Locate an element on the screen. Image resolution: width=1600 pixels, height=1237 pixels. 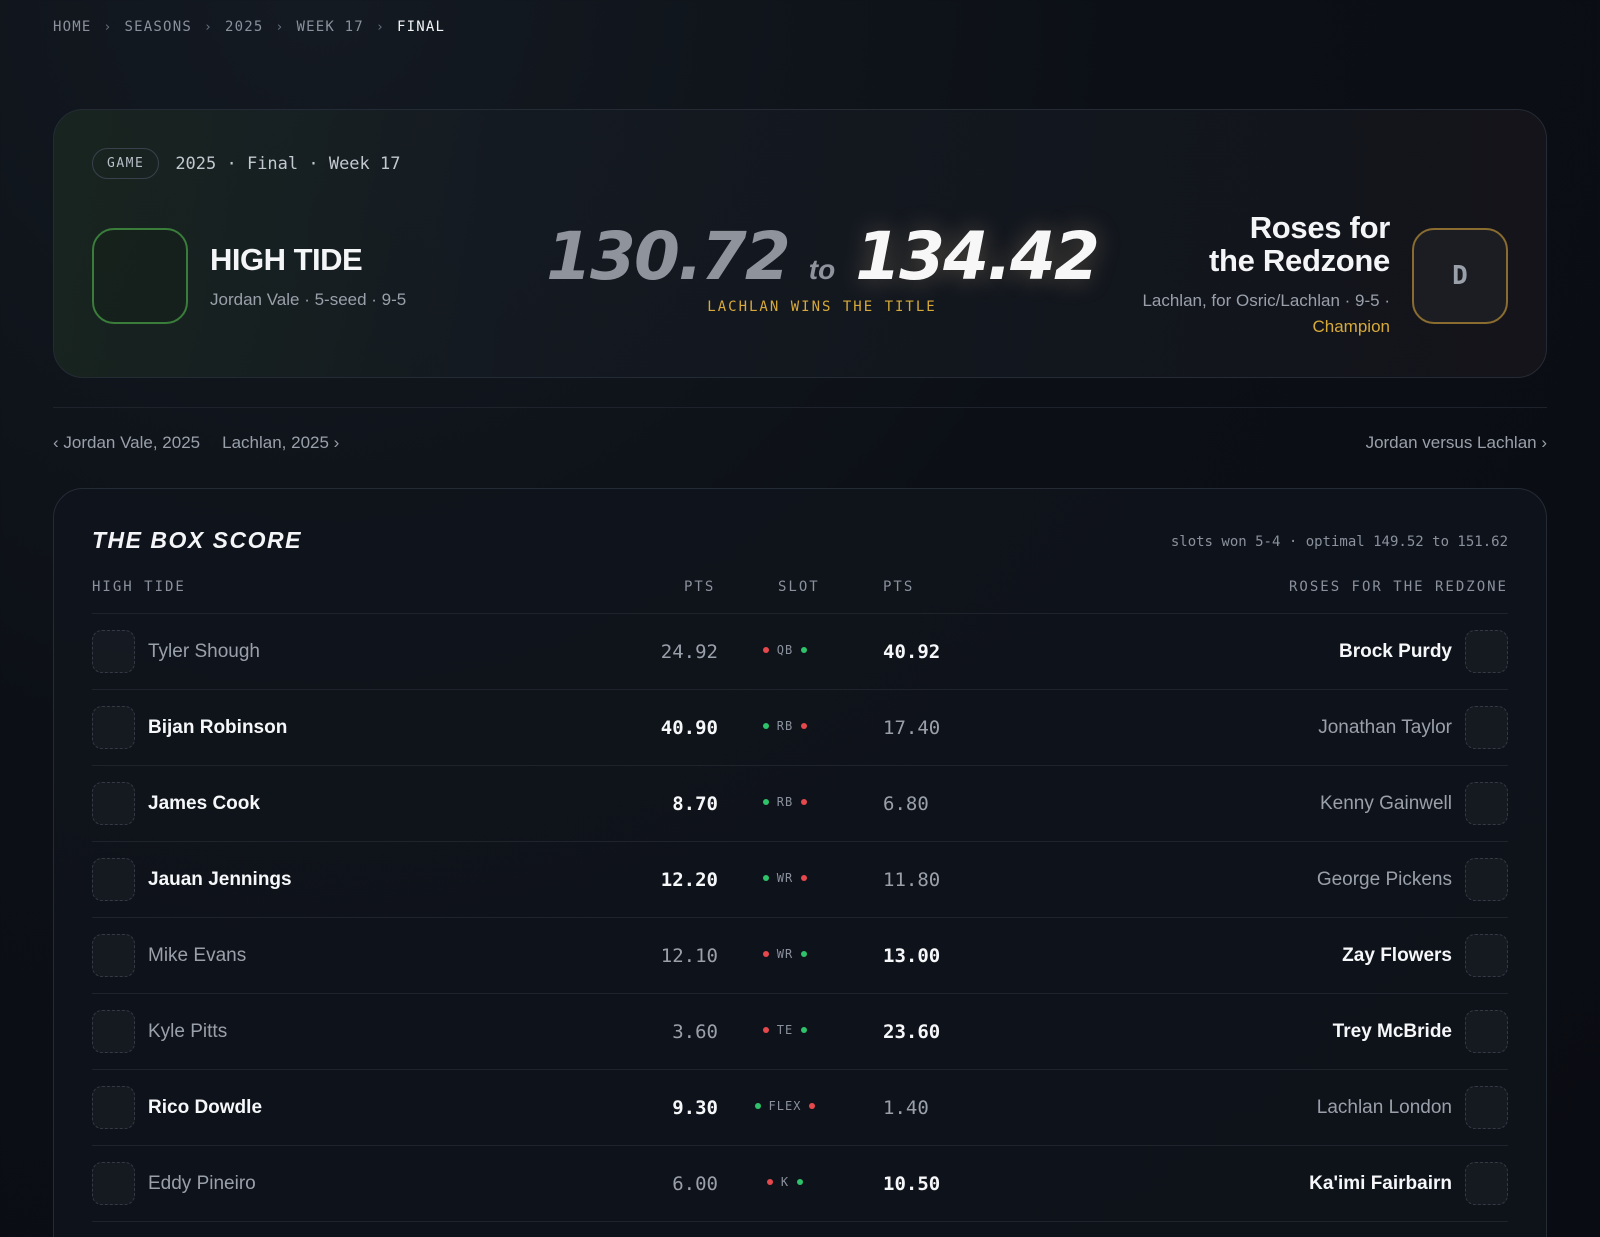
right-player-points: 11.80 is located at coordinates (912, 880).